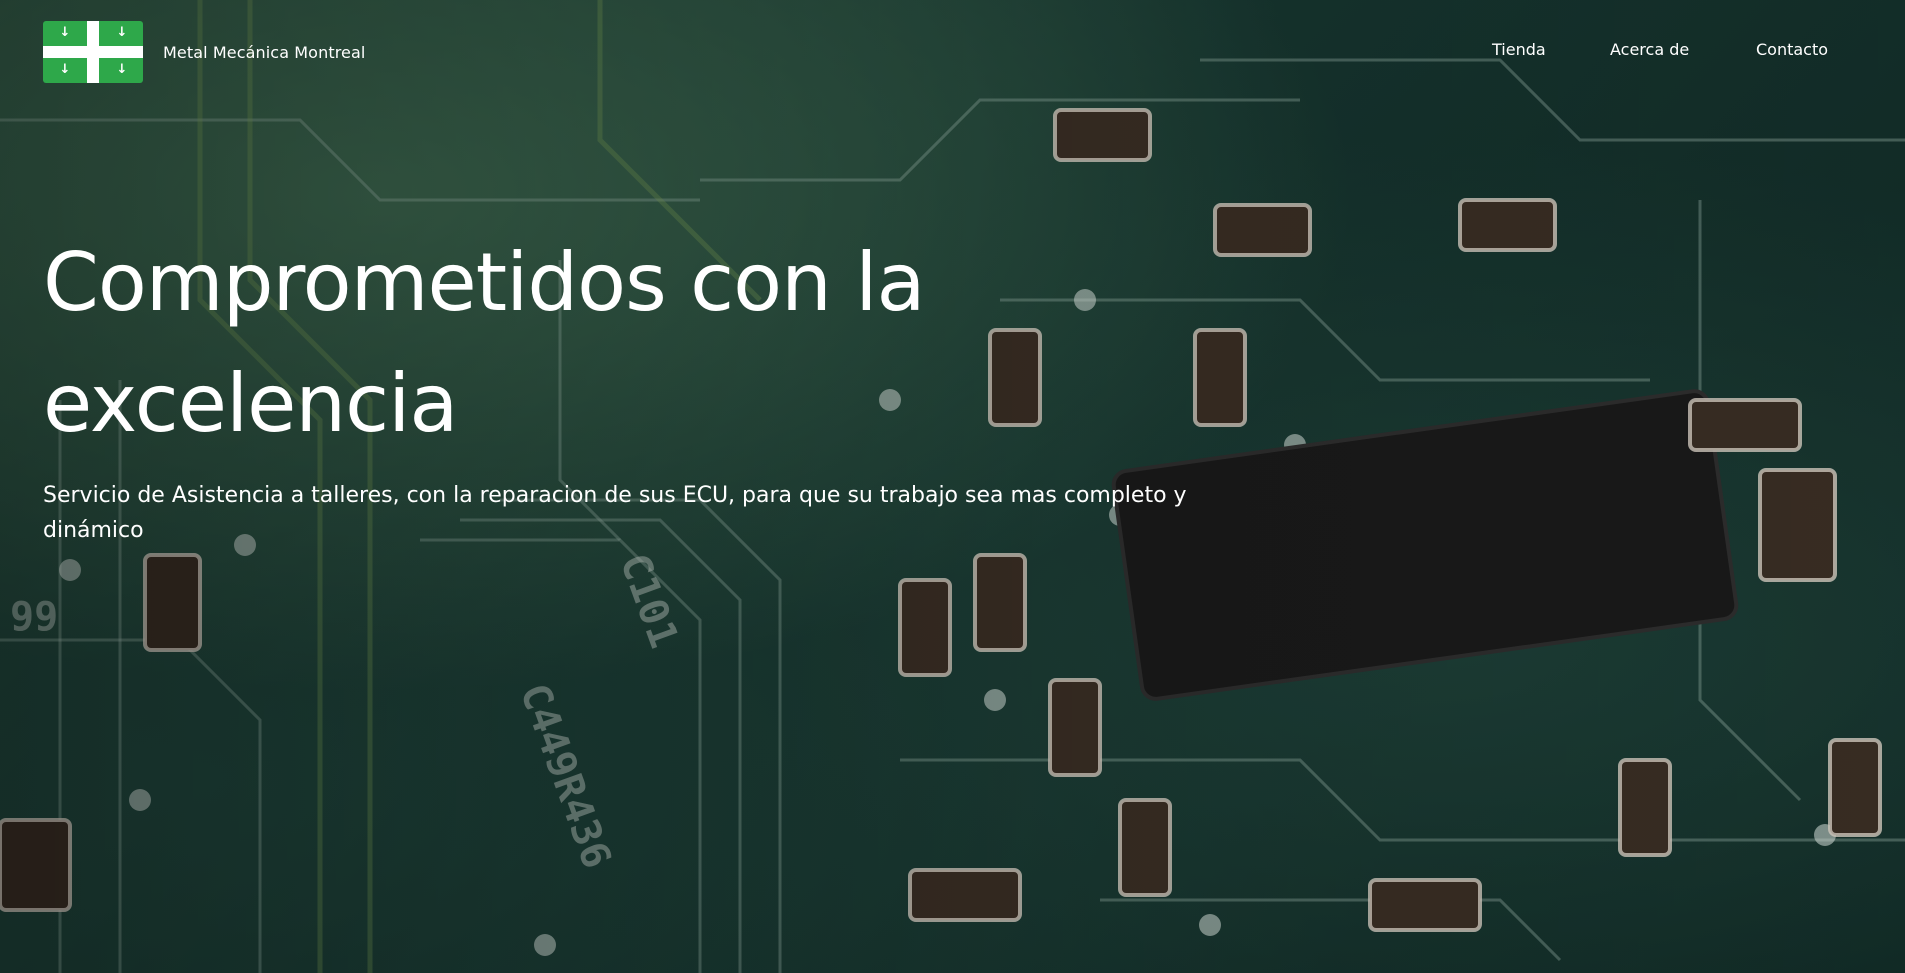 This screenshot has height=973, width=1905. What do you see at coordinates (264, 52) in the screenshot?
I see `brand-name: Metal Mecánica Montreal` at bounding box center [264, 52].